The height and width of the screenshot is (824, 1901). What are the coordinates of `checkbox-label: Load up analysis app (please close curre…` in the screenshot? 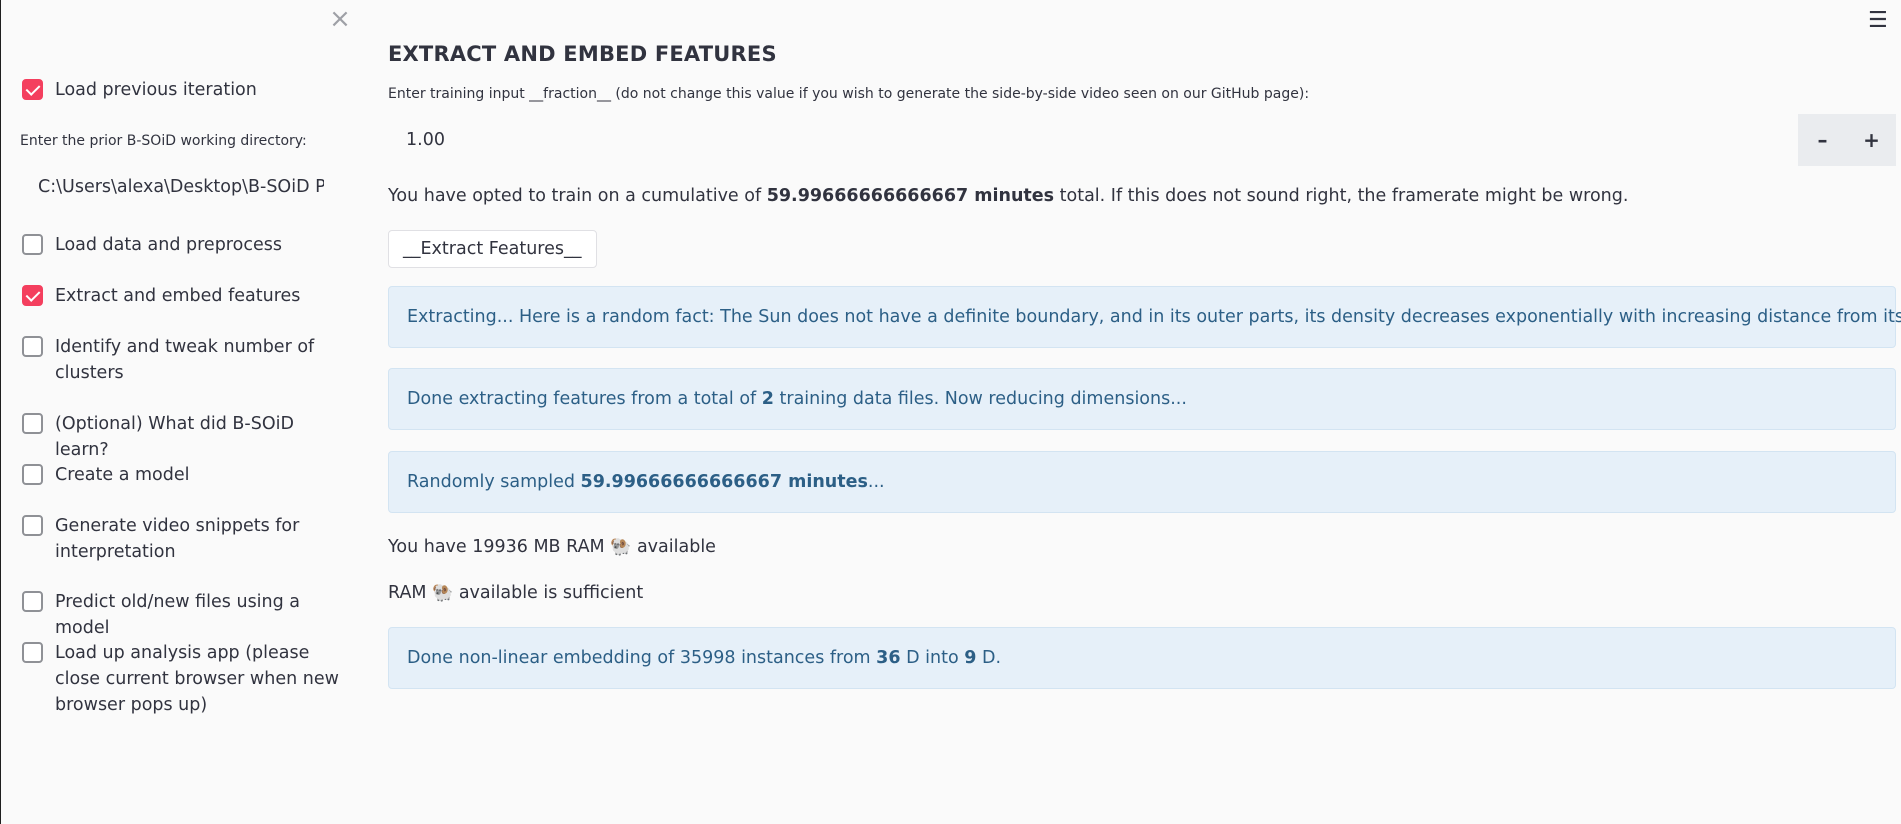 It's located at (197, 679).